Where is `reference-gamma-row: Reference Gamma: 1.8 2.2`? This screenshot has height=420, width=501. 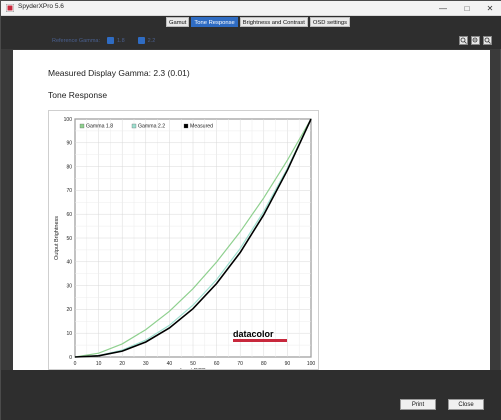
reference-gamma-row: Reference Gamma: 1.8 2.2 is located at coordinates (103, 40).